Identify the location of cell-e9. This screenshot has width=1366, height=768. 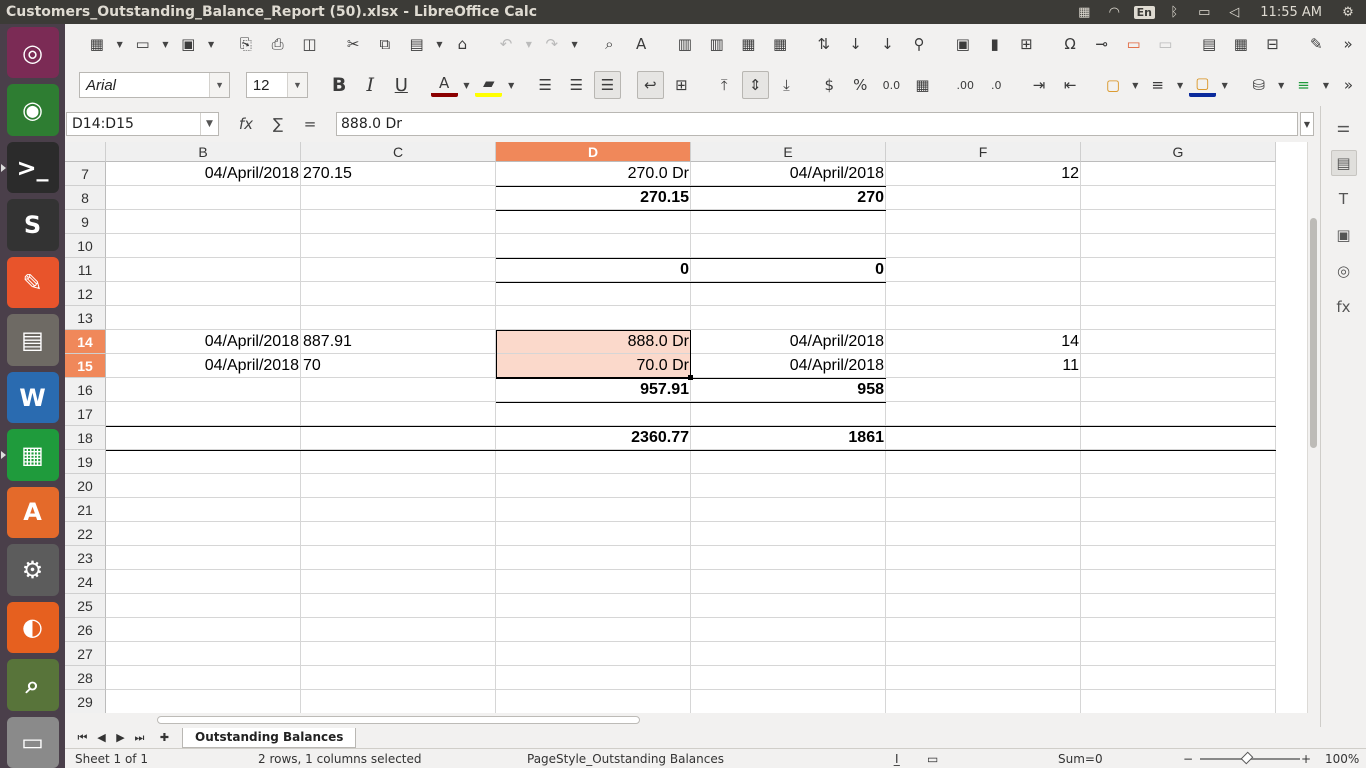
(788, 222).